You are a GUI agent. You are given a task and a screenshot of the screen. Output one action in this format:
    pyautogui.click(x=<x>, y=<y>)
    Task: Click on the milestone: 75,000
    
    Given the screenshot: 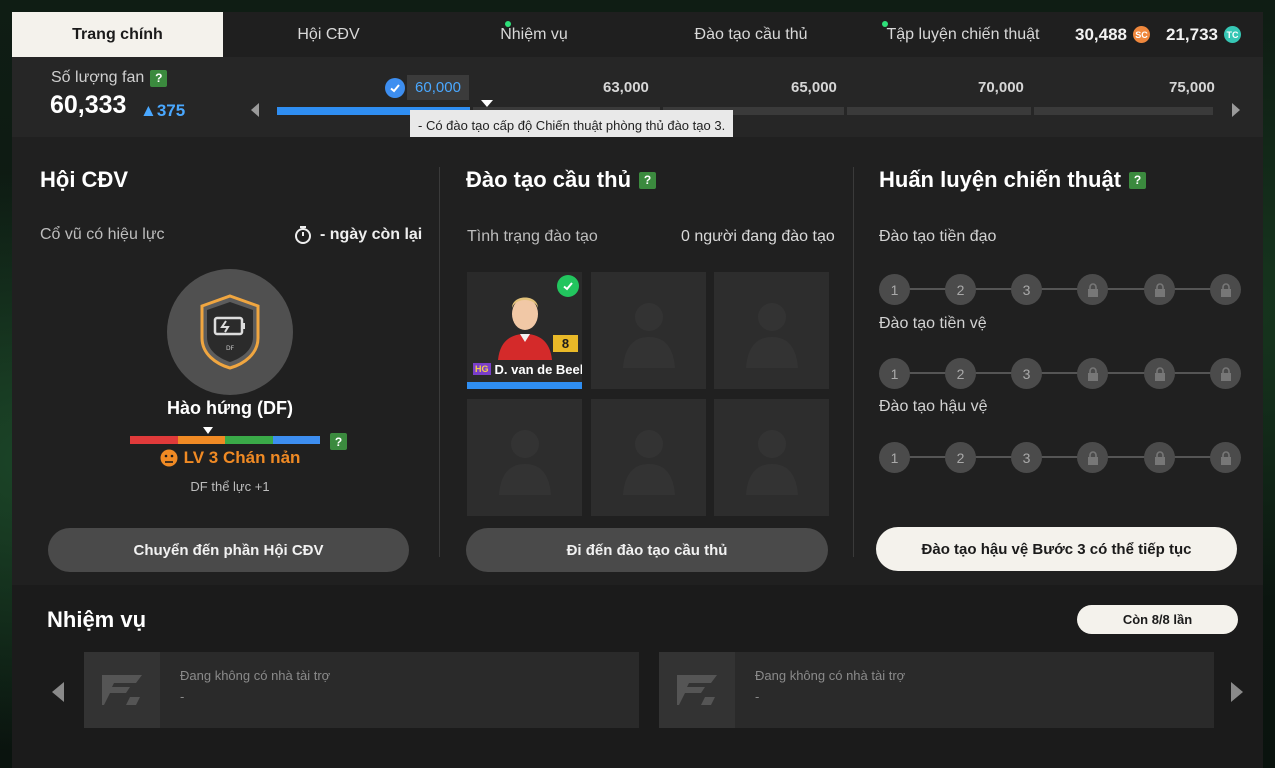 What is the action you would take?
    pyautogui.click(x=1192, y=87)
    